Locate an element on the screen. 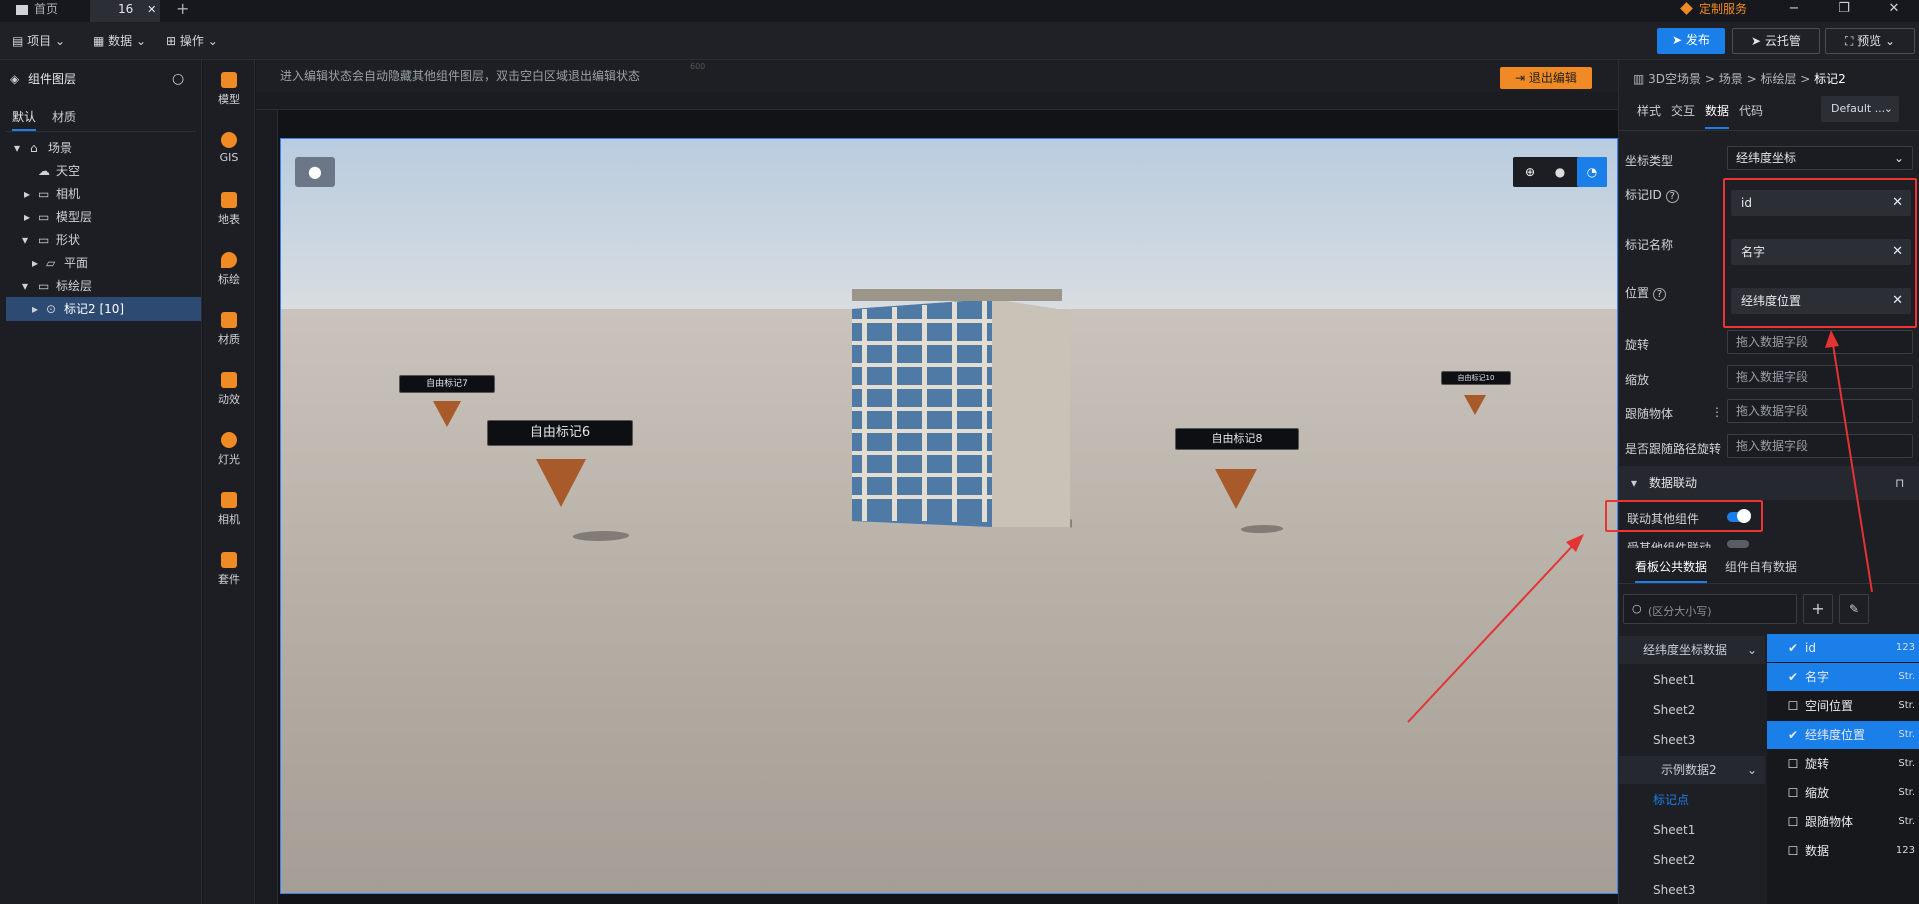 The height and width of the screenshot is (904, 1919). breadcrumb: ▥ 3D空场景 > 场景 > 标绘层 > 标记2 is located at coordinates (1739, 79).